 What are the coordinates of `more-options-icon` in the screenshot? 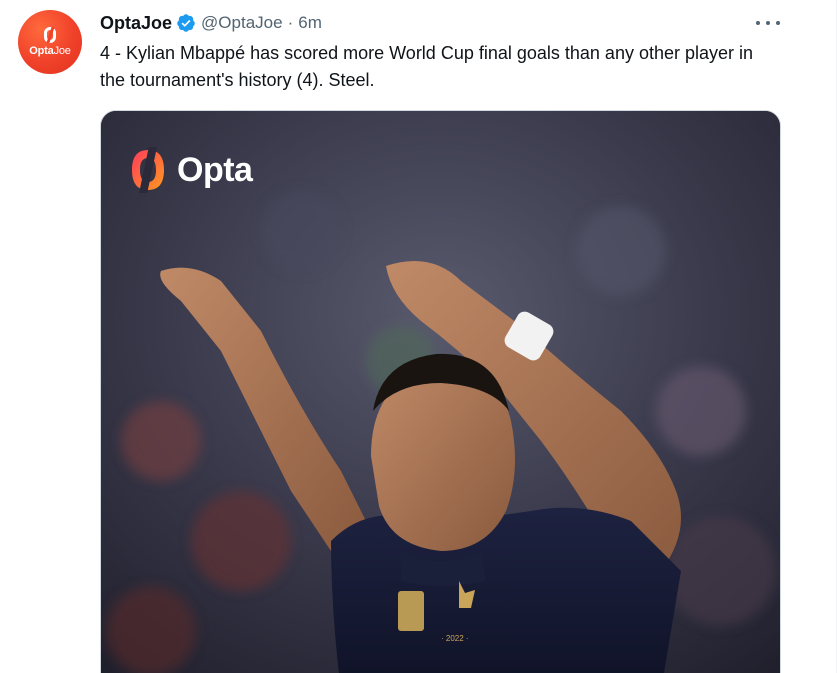 It's located at (768, 23).